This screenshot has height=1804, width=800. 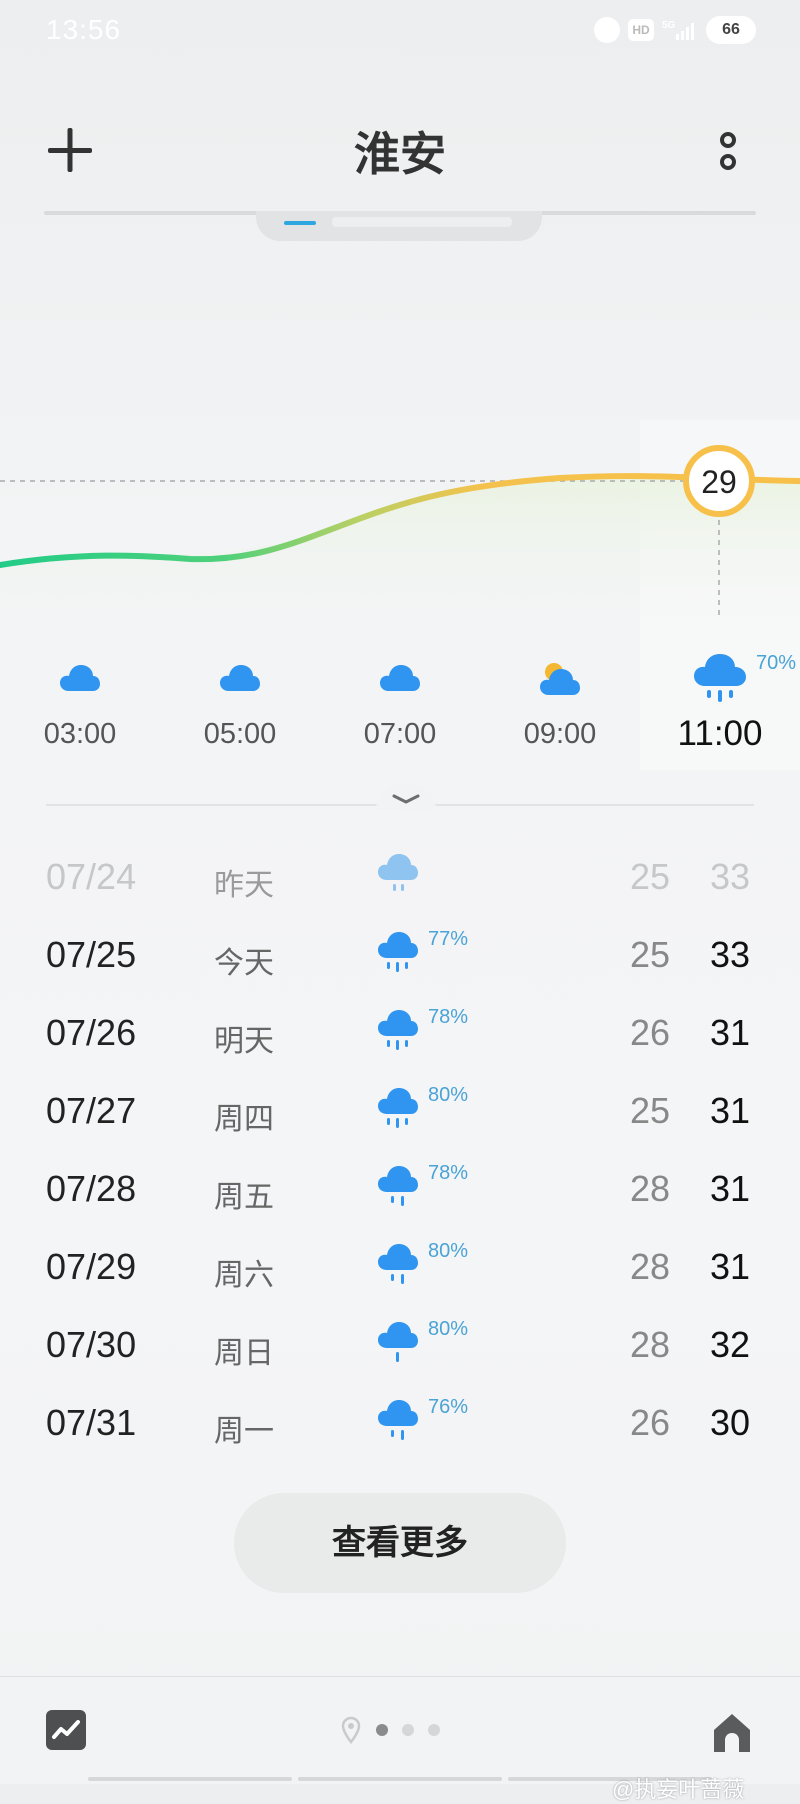 What do you see at coordinates (669, 25) in the screenshot?
I see `svg-text: 5G` at bounding box center [669, 25].